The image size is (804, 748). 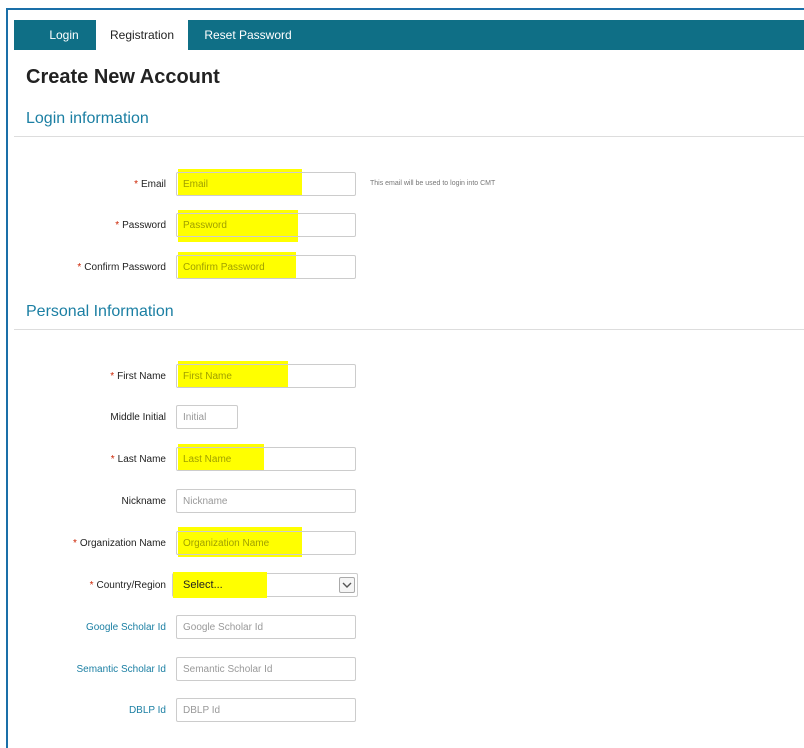 What do you see at coordinates (142, 35) in the screenshot?
I see `tab-registration: Registration` at bounding box center [142, 35].